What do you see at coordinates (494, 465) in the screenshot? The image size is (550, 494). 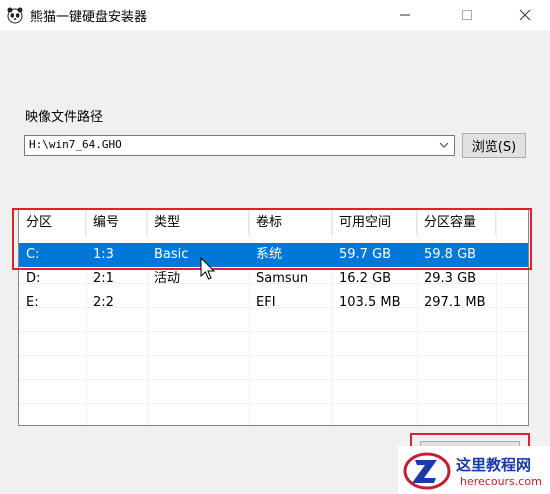 I see `watermark-title: 这里教程网` at bounding box center [494, 465].